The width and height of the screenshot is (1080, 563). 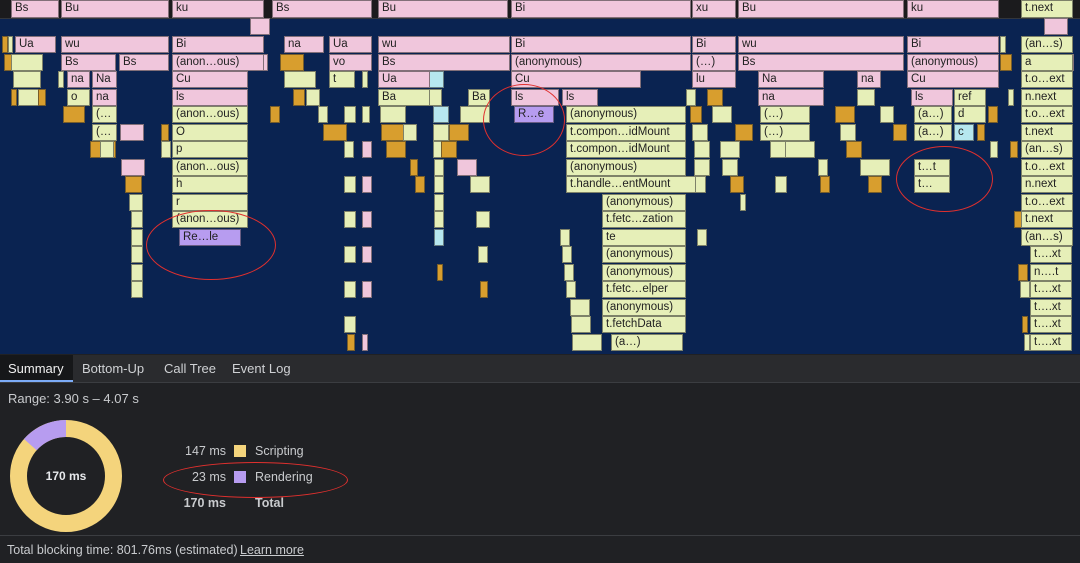 I want to click on learn-more-link: Learn more, so click(x=272, y=550).